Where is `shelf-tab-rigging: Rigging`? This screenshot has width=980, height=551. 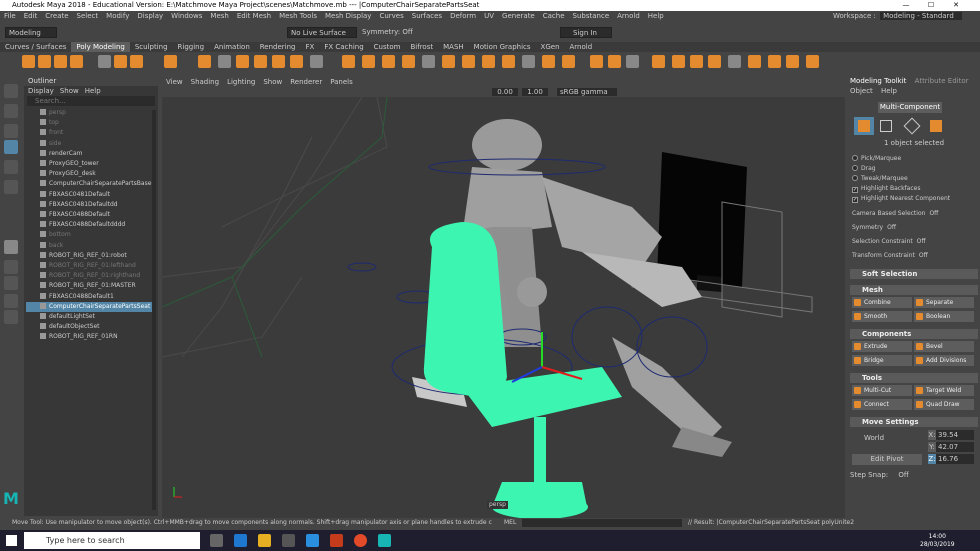
shelf-tab-rigging: Rigging is located at coordinates (191, 47).